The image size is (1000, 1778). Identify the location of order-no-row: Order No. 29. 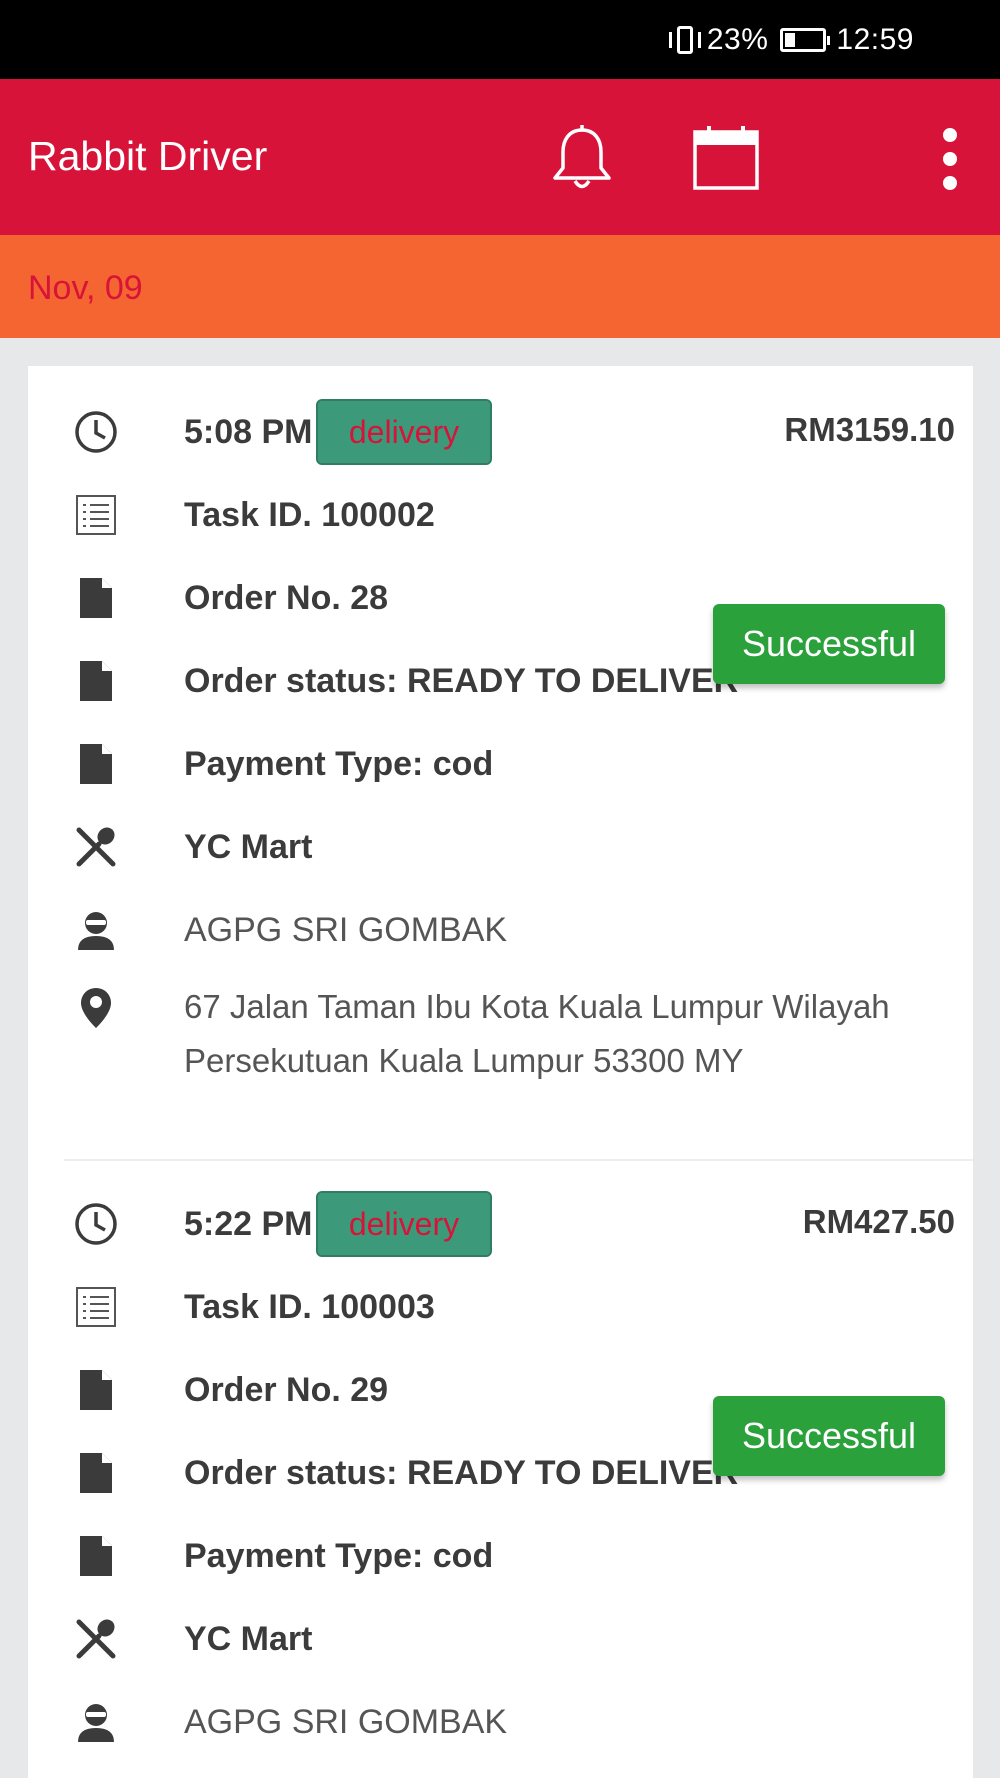
(228, 1390).